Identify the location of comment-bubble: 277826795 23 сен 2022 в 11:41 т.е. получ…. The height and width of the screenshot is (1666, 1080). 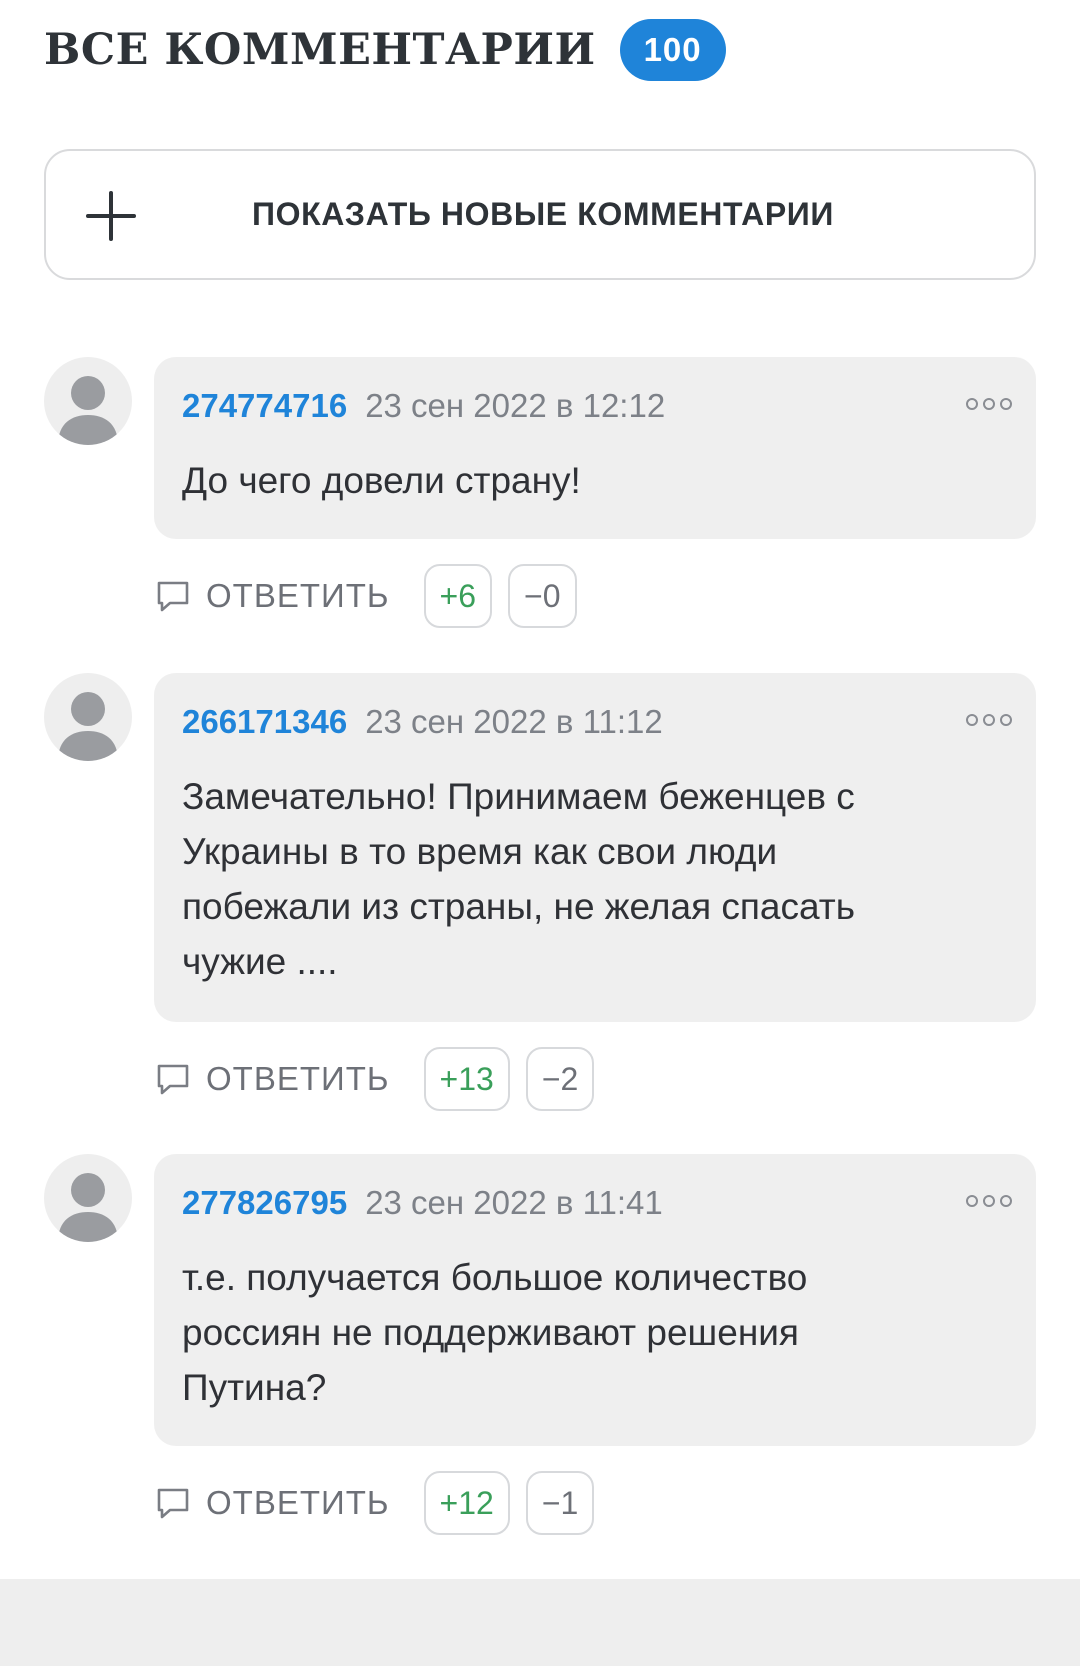
(595, 1300).